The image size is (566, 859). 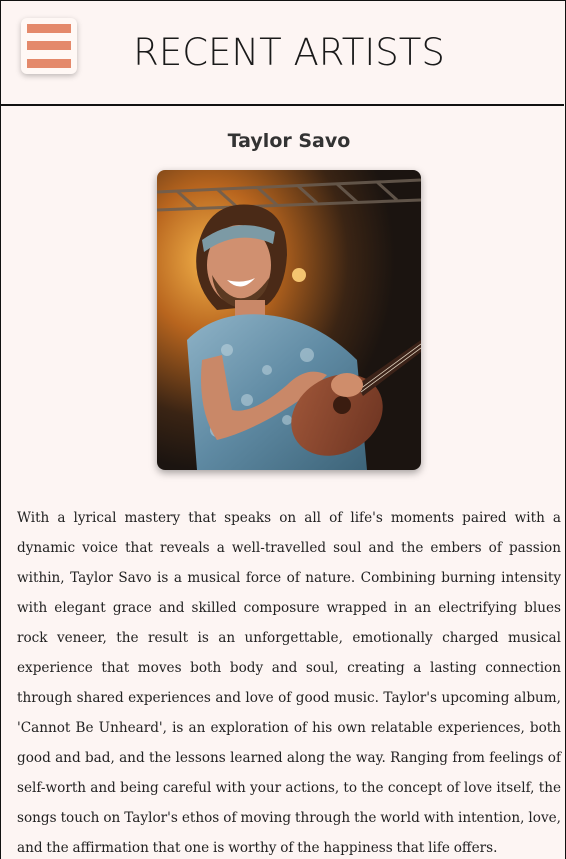 What do you see at coordinates (289, 52) in the screenshot?
I see `page-title: RECENT ARTISTS` at bounding box center [289, 52].